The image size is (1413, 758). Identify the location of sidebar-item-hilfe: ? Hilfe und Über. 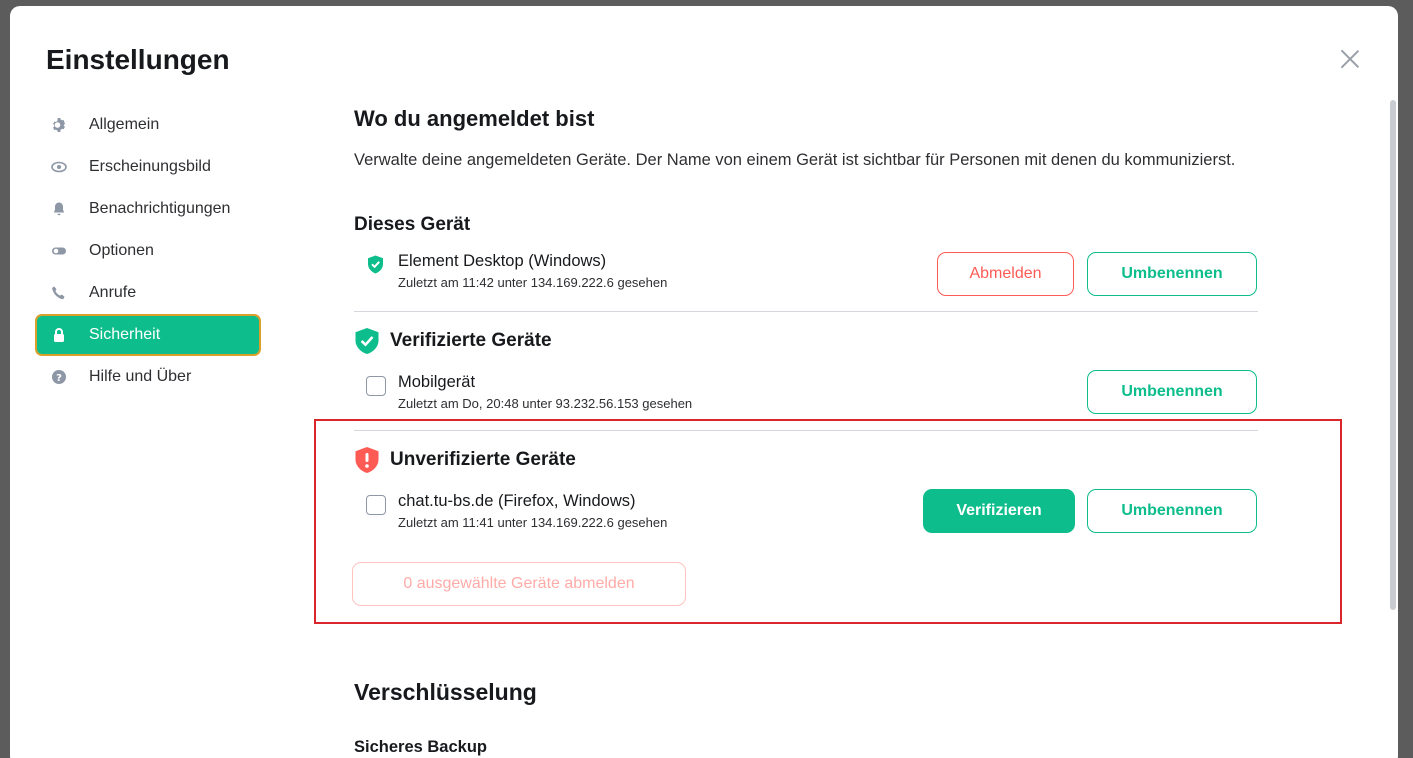
(148, 377).